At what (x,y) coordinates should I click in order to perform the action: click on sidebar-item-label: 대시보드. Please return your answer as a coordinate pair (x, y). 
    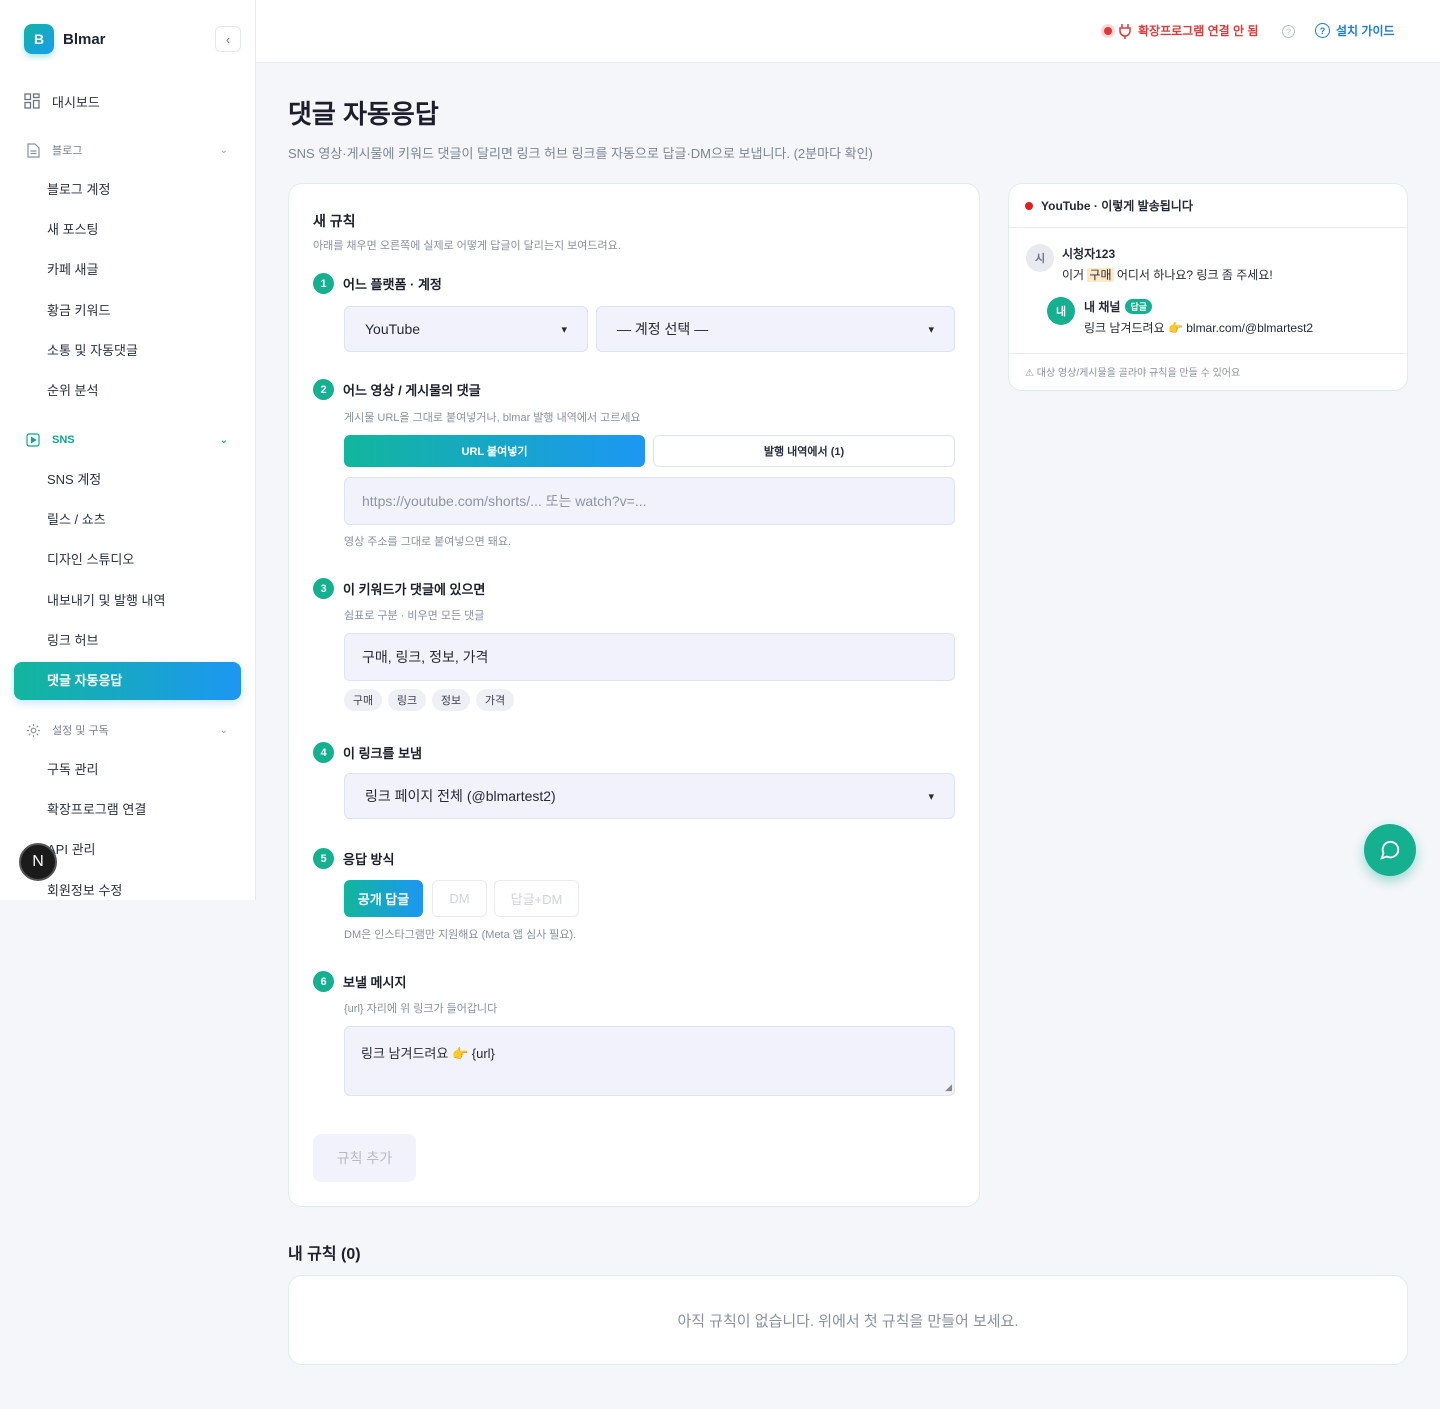
    Looking at the image, I should click on (76, 102).